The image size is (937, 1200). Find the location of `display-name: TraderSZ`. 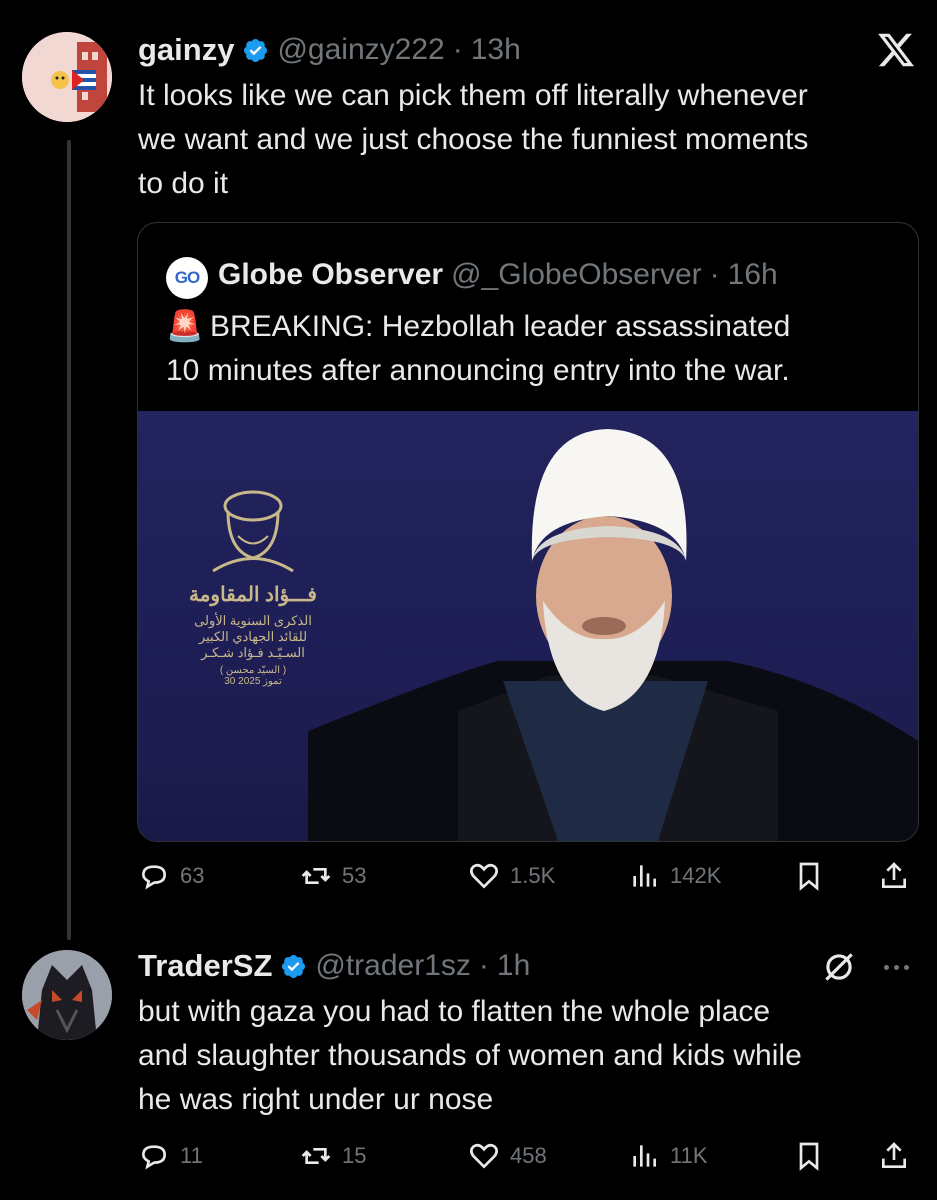

display-name: TraderSZ is located at coordinates (205, 966).